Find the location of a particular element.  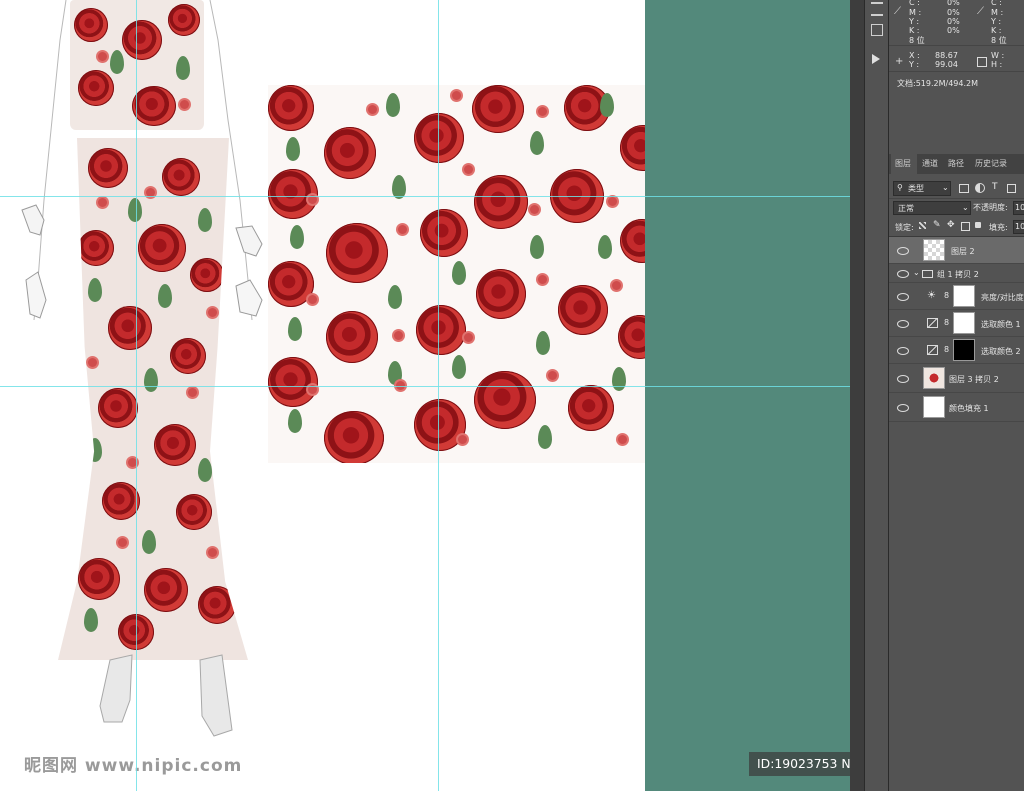

opacity-input: 100 is located at coordinates (1018, 208).